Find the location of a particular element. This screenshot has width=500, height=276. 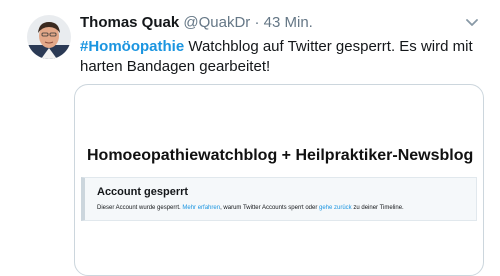

chevron-down-icon is located at coordinates (472, 22).